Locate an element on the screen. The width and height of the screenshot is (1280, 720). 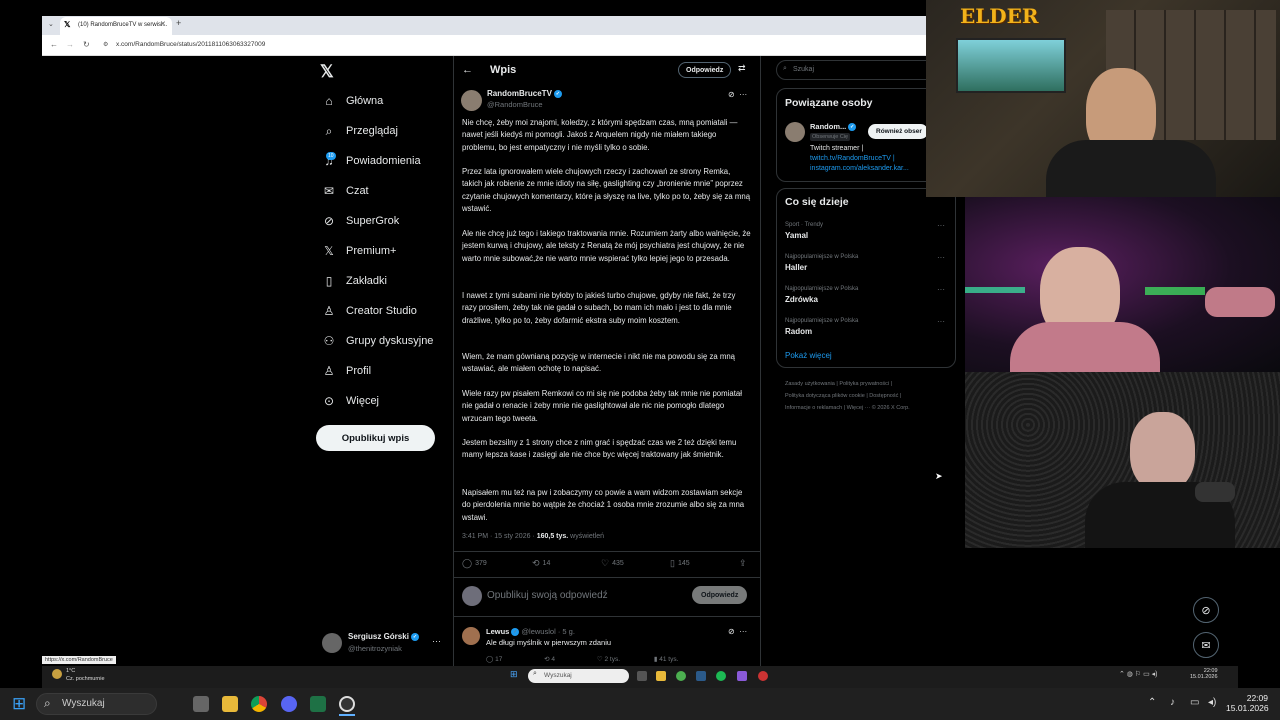
nav-more: ⊙ Więcej is located at coordinates (385, 401).